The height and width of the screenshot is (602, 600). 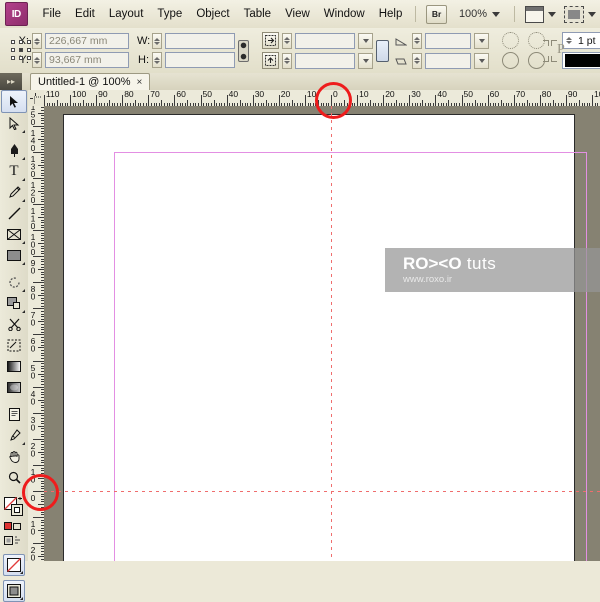 What do you see at coordinates (14, 324) in the screenshot?
I see `scissors-tool` at bounding box center [14, 324].